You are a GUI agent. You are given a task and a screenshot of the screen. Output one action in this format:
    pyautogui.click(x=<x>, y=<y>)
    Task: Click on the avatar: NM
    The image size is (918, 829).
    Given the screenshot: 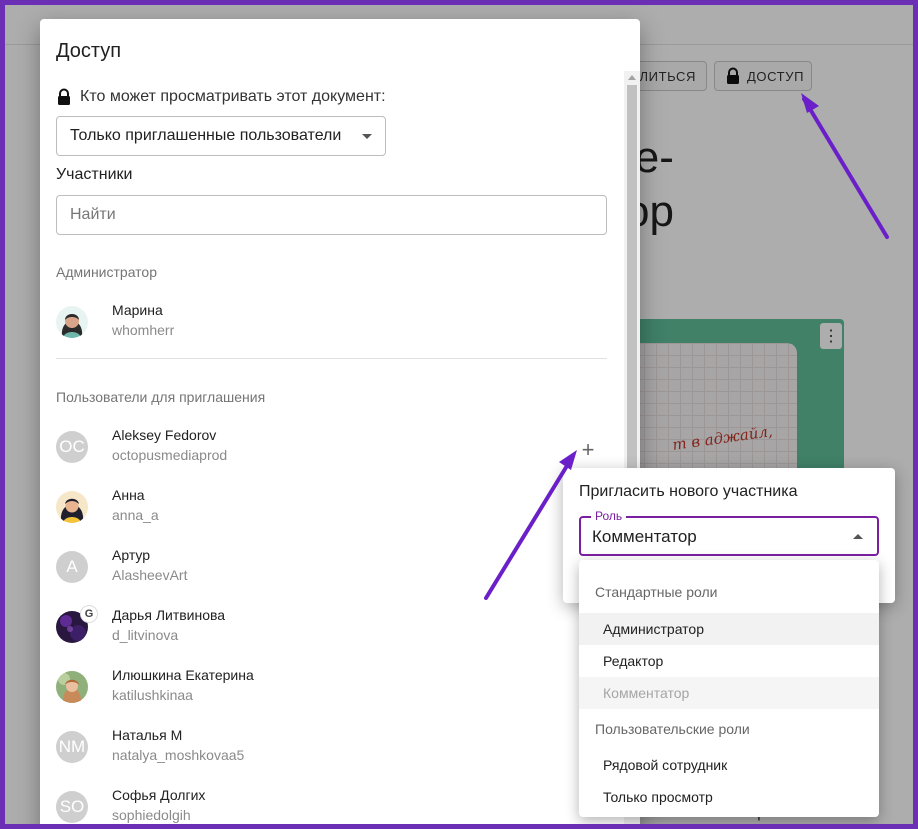 What is the action you would take?
    pyautogui.click(x=72, y=747)
    